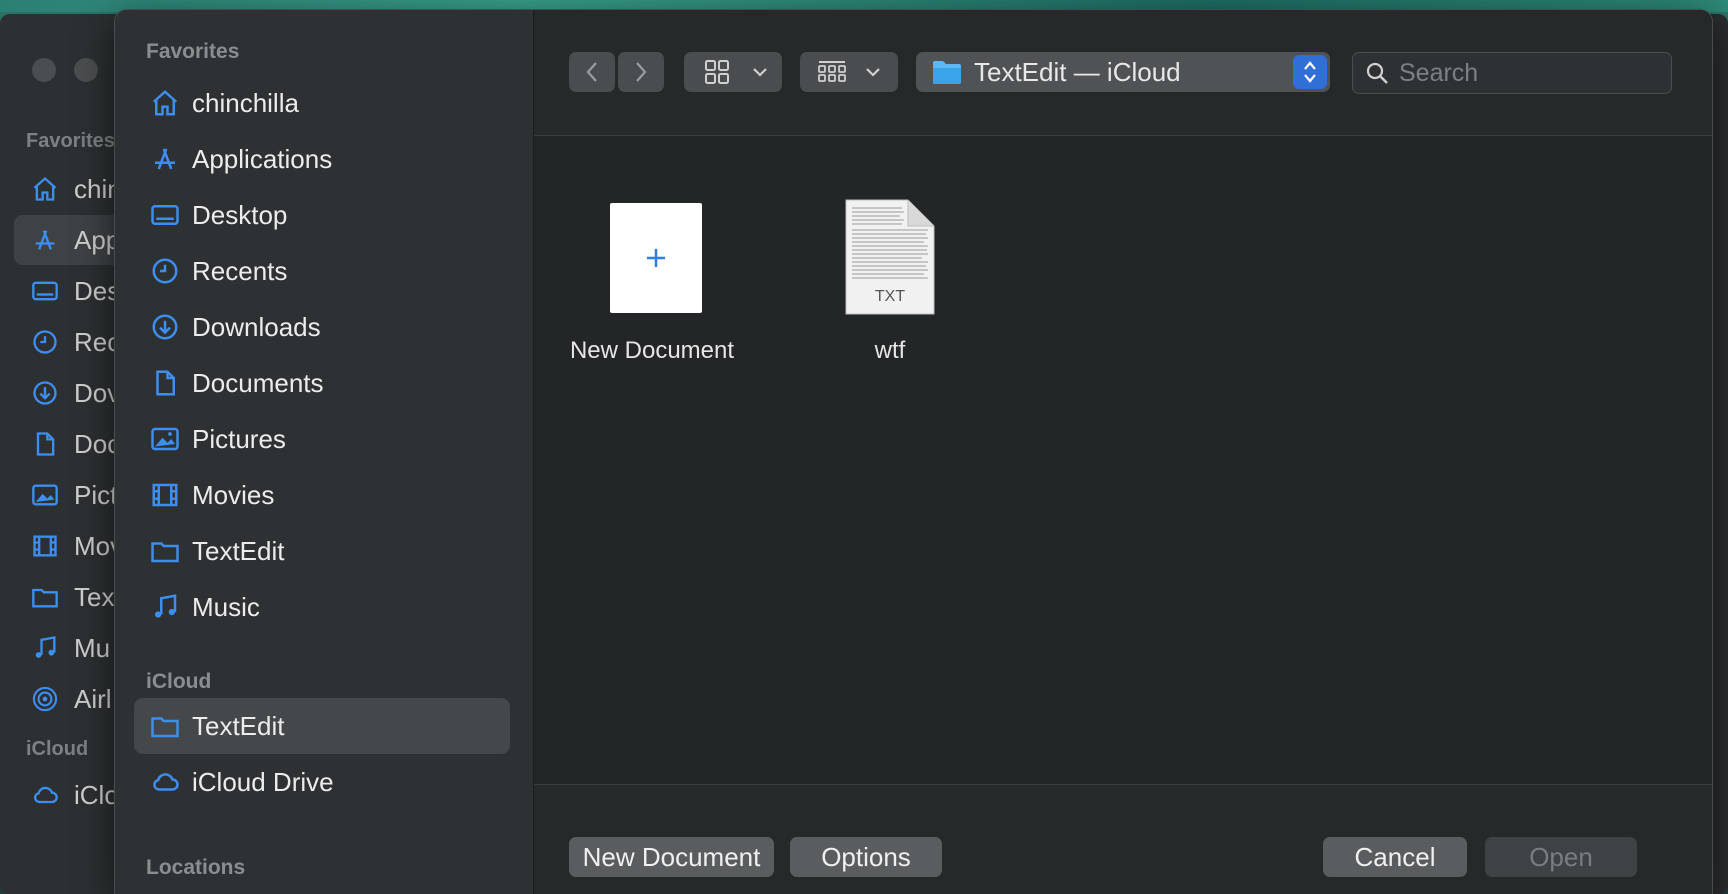  I want to click on sidebar-item-label: Recents, so click(240, 270).